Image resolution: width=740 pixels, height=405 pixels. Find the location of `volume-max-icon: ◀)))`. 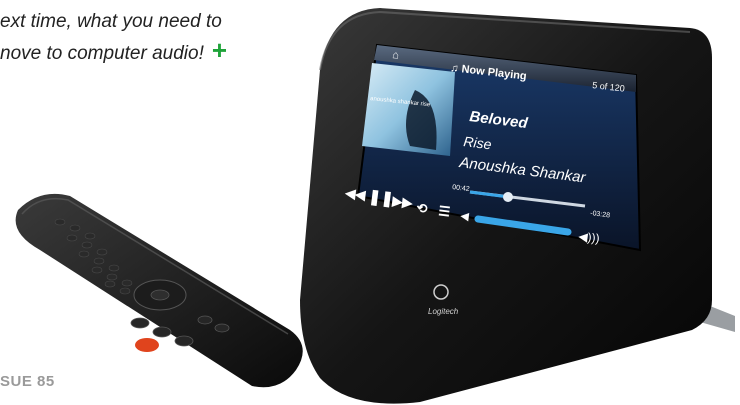

volume-max-icon: ◀))) is located at coordinates (589, 237).